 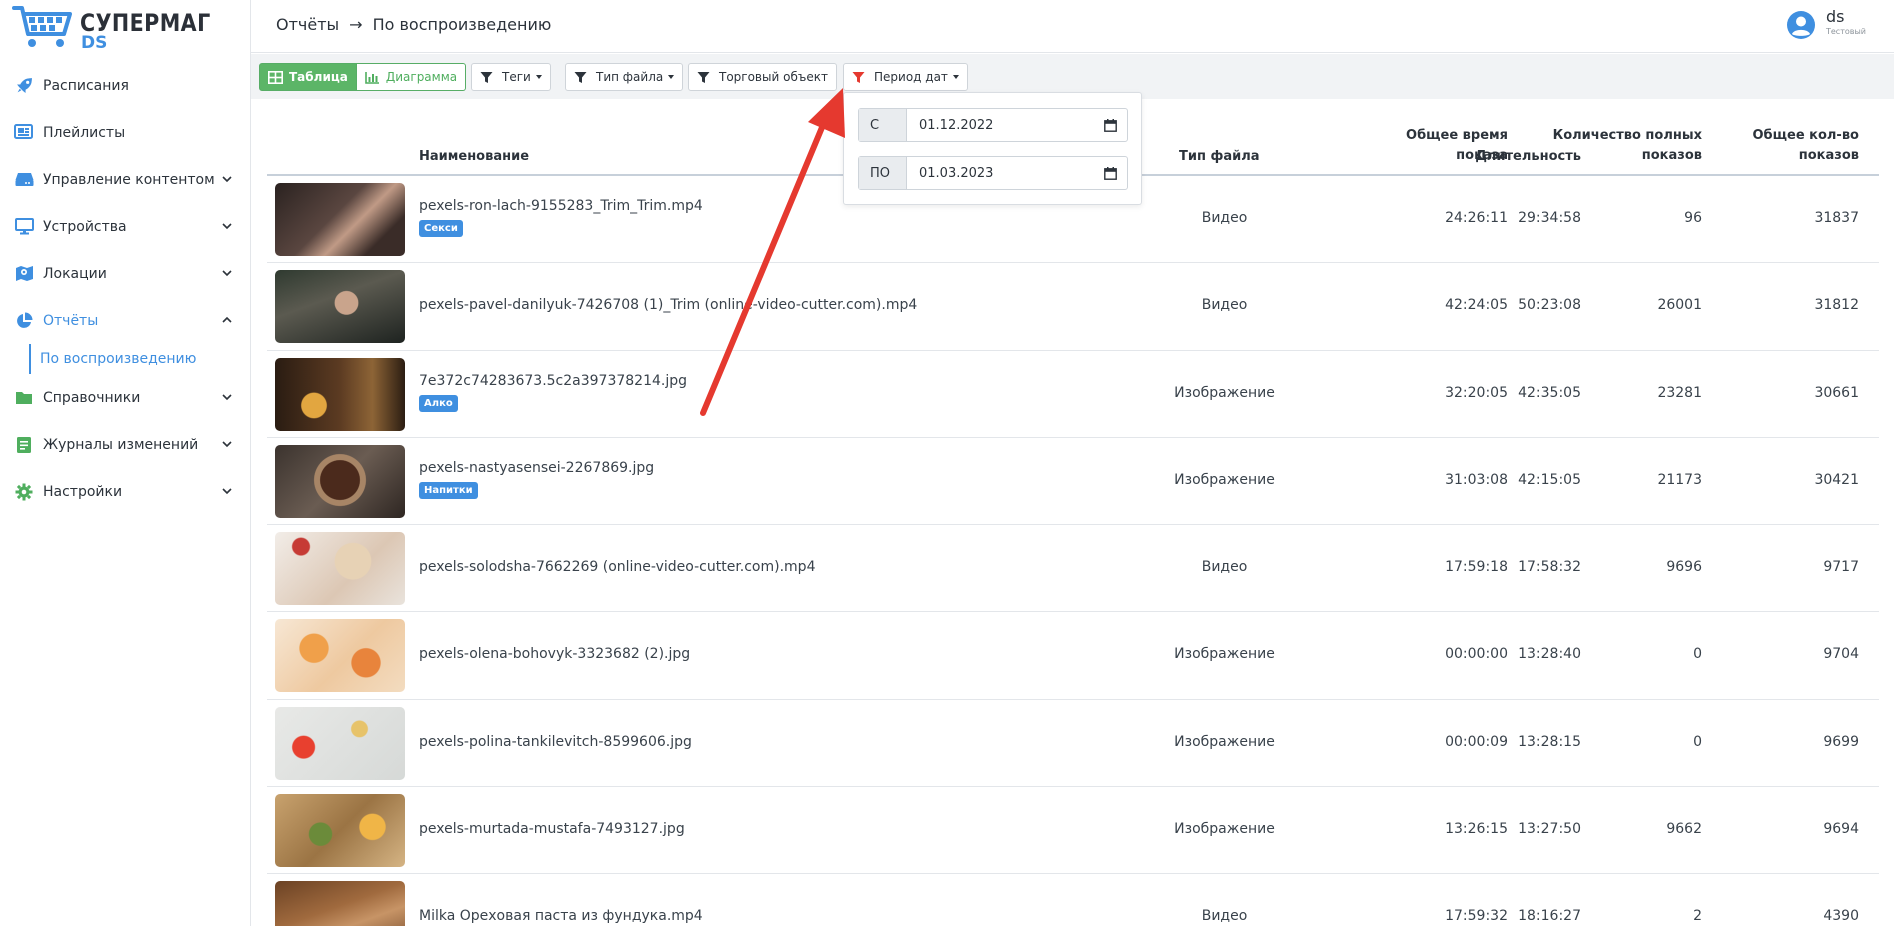 I want to click on media-name: pexels-murtada-mustafa-7493127.jpg, so click(x=552, y=829).